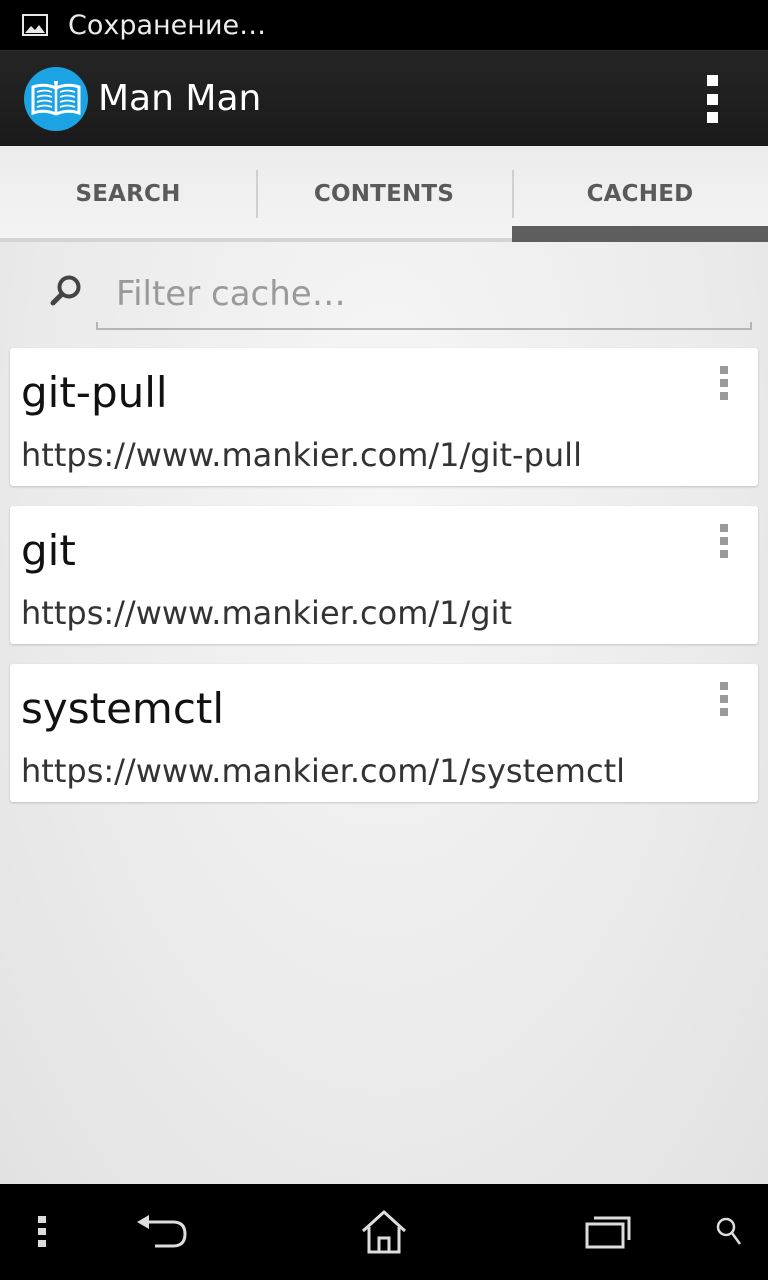  I want to click on tab-contents: CONTENTS, so click(384, 194).